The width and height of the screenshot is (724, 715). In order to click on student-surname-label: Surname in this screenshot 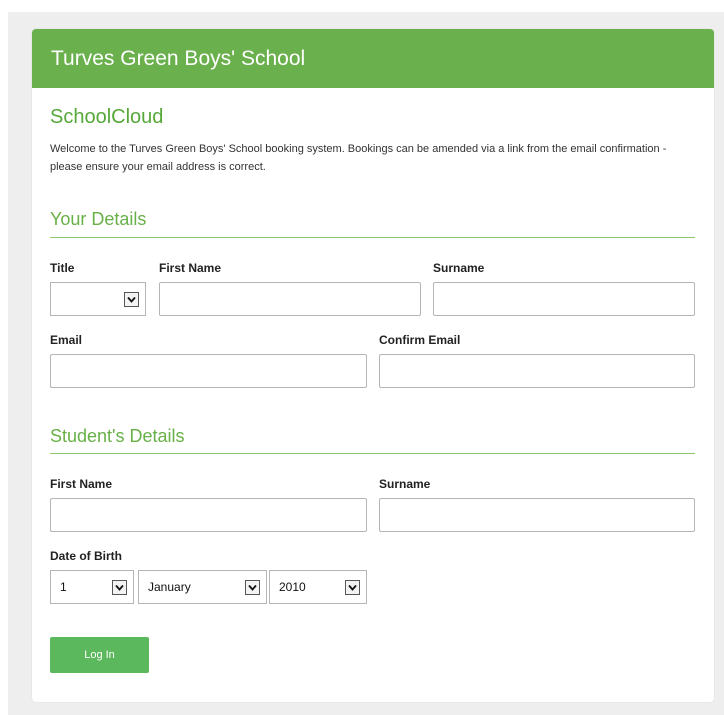, I will do `click(405, 484)`.